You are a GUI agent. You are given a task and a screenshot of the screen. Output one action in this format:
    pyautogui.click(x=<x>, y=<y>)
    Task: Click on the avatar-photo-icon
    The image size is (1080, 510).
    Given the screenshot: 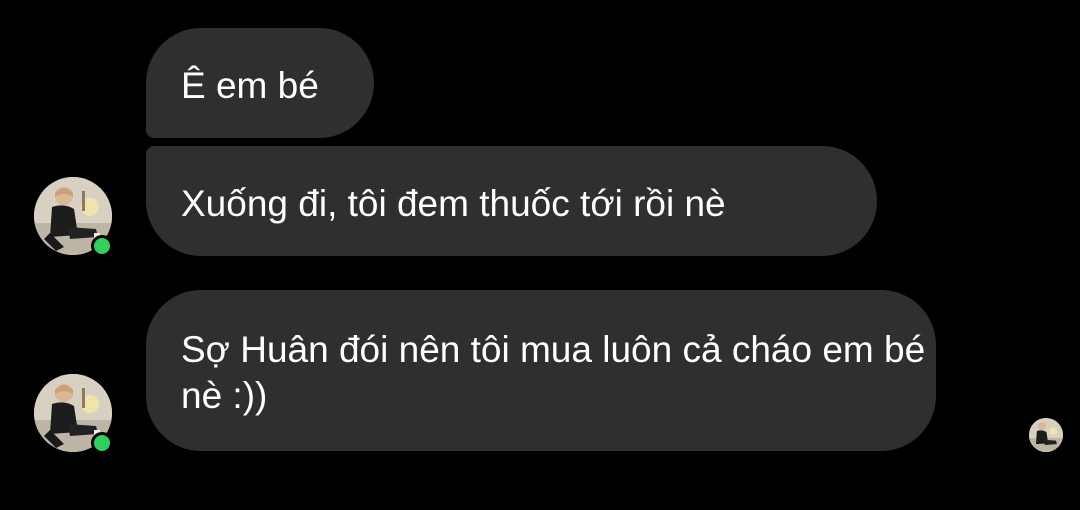 What is the action you would take?
    pyautogui.click(x=1046, y=435)
    